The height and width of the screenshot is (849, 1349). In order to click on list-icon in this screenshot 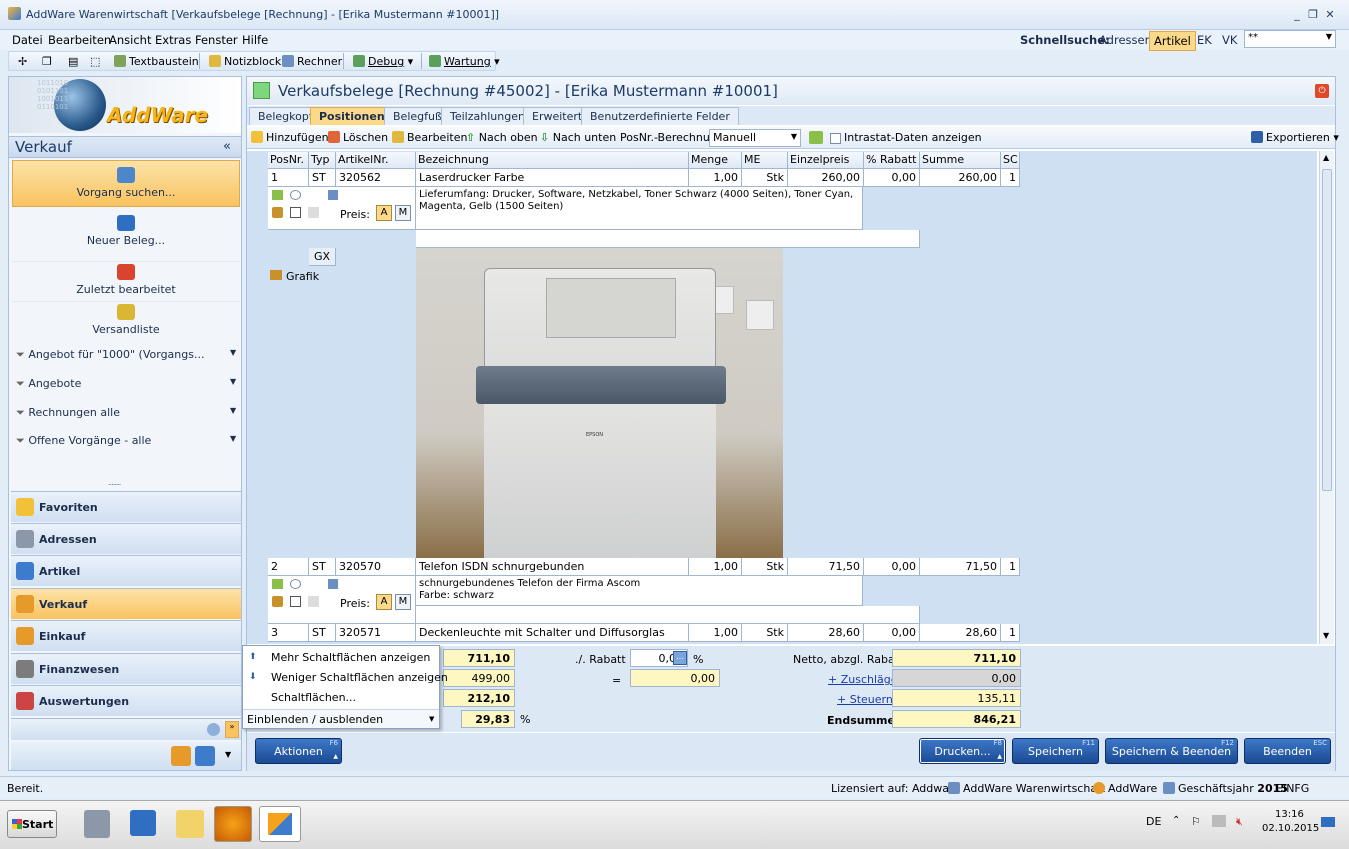, I will do `click(295, 212)`.